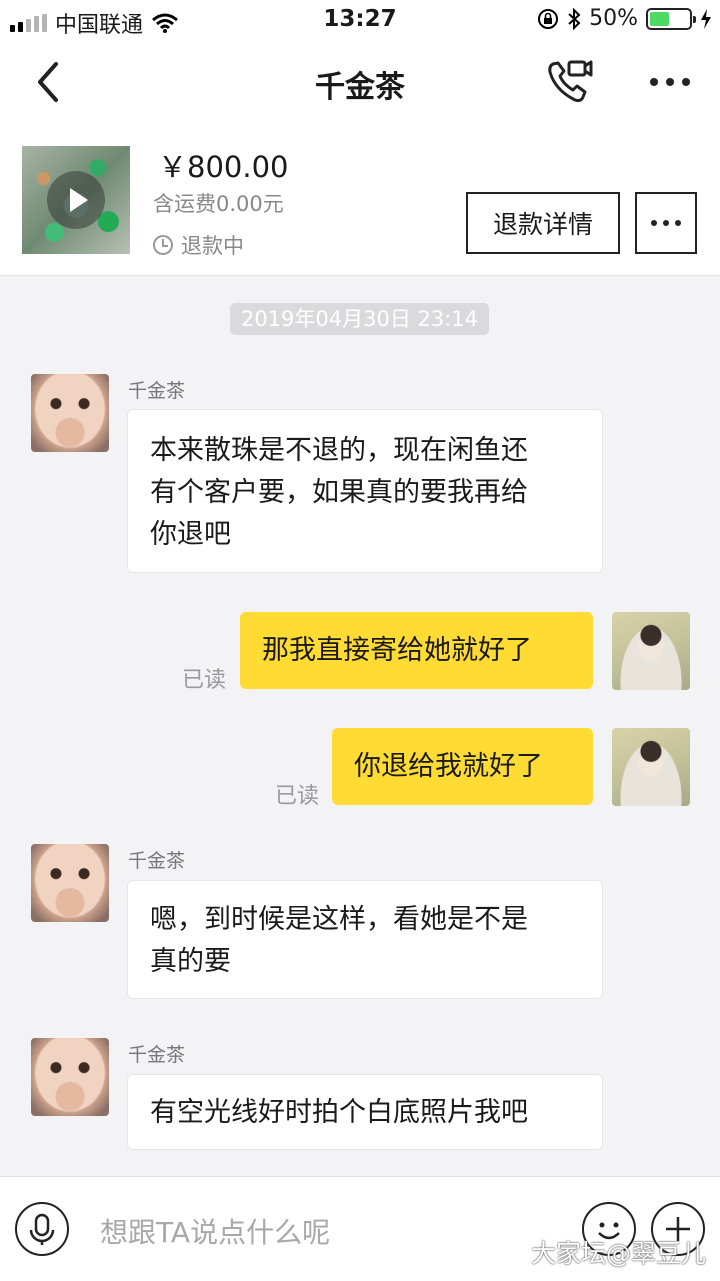 Image resolution: width=720 pixels, height=1281 pixels. Describe the element at coordinates (359, 319) in the screenshot. I see `chat-timestamp: 2019年04月30日 23:14` at that location.